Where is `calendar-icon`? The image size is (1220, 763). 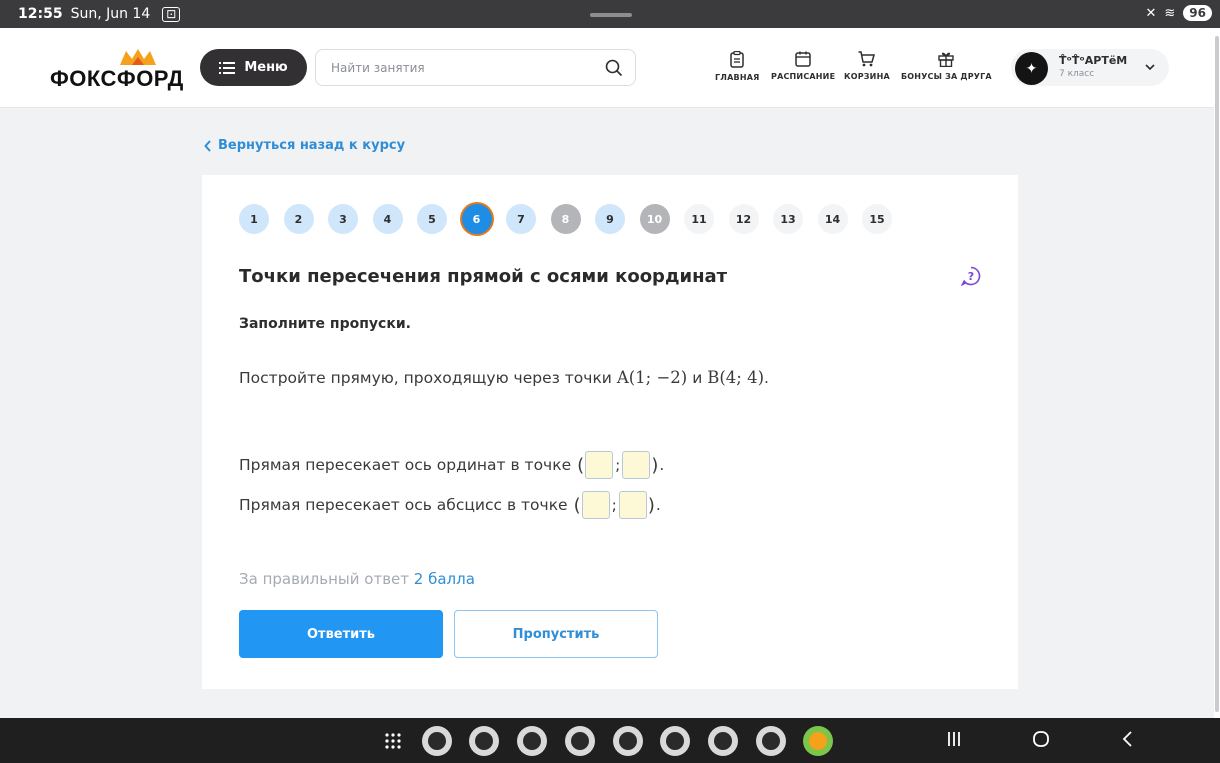
calendar-icon is located at coordinates (803, 59).